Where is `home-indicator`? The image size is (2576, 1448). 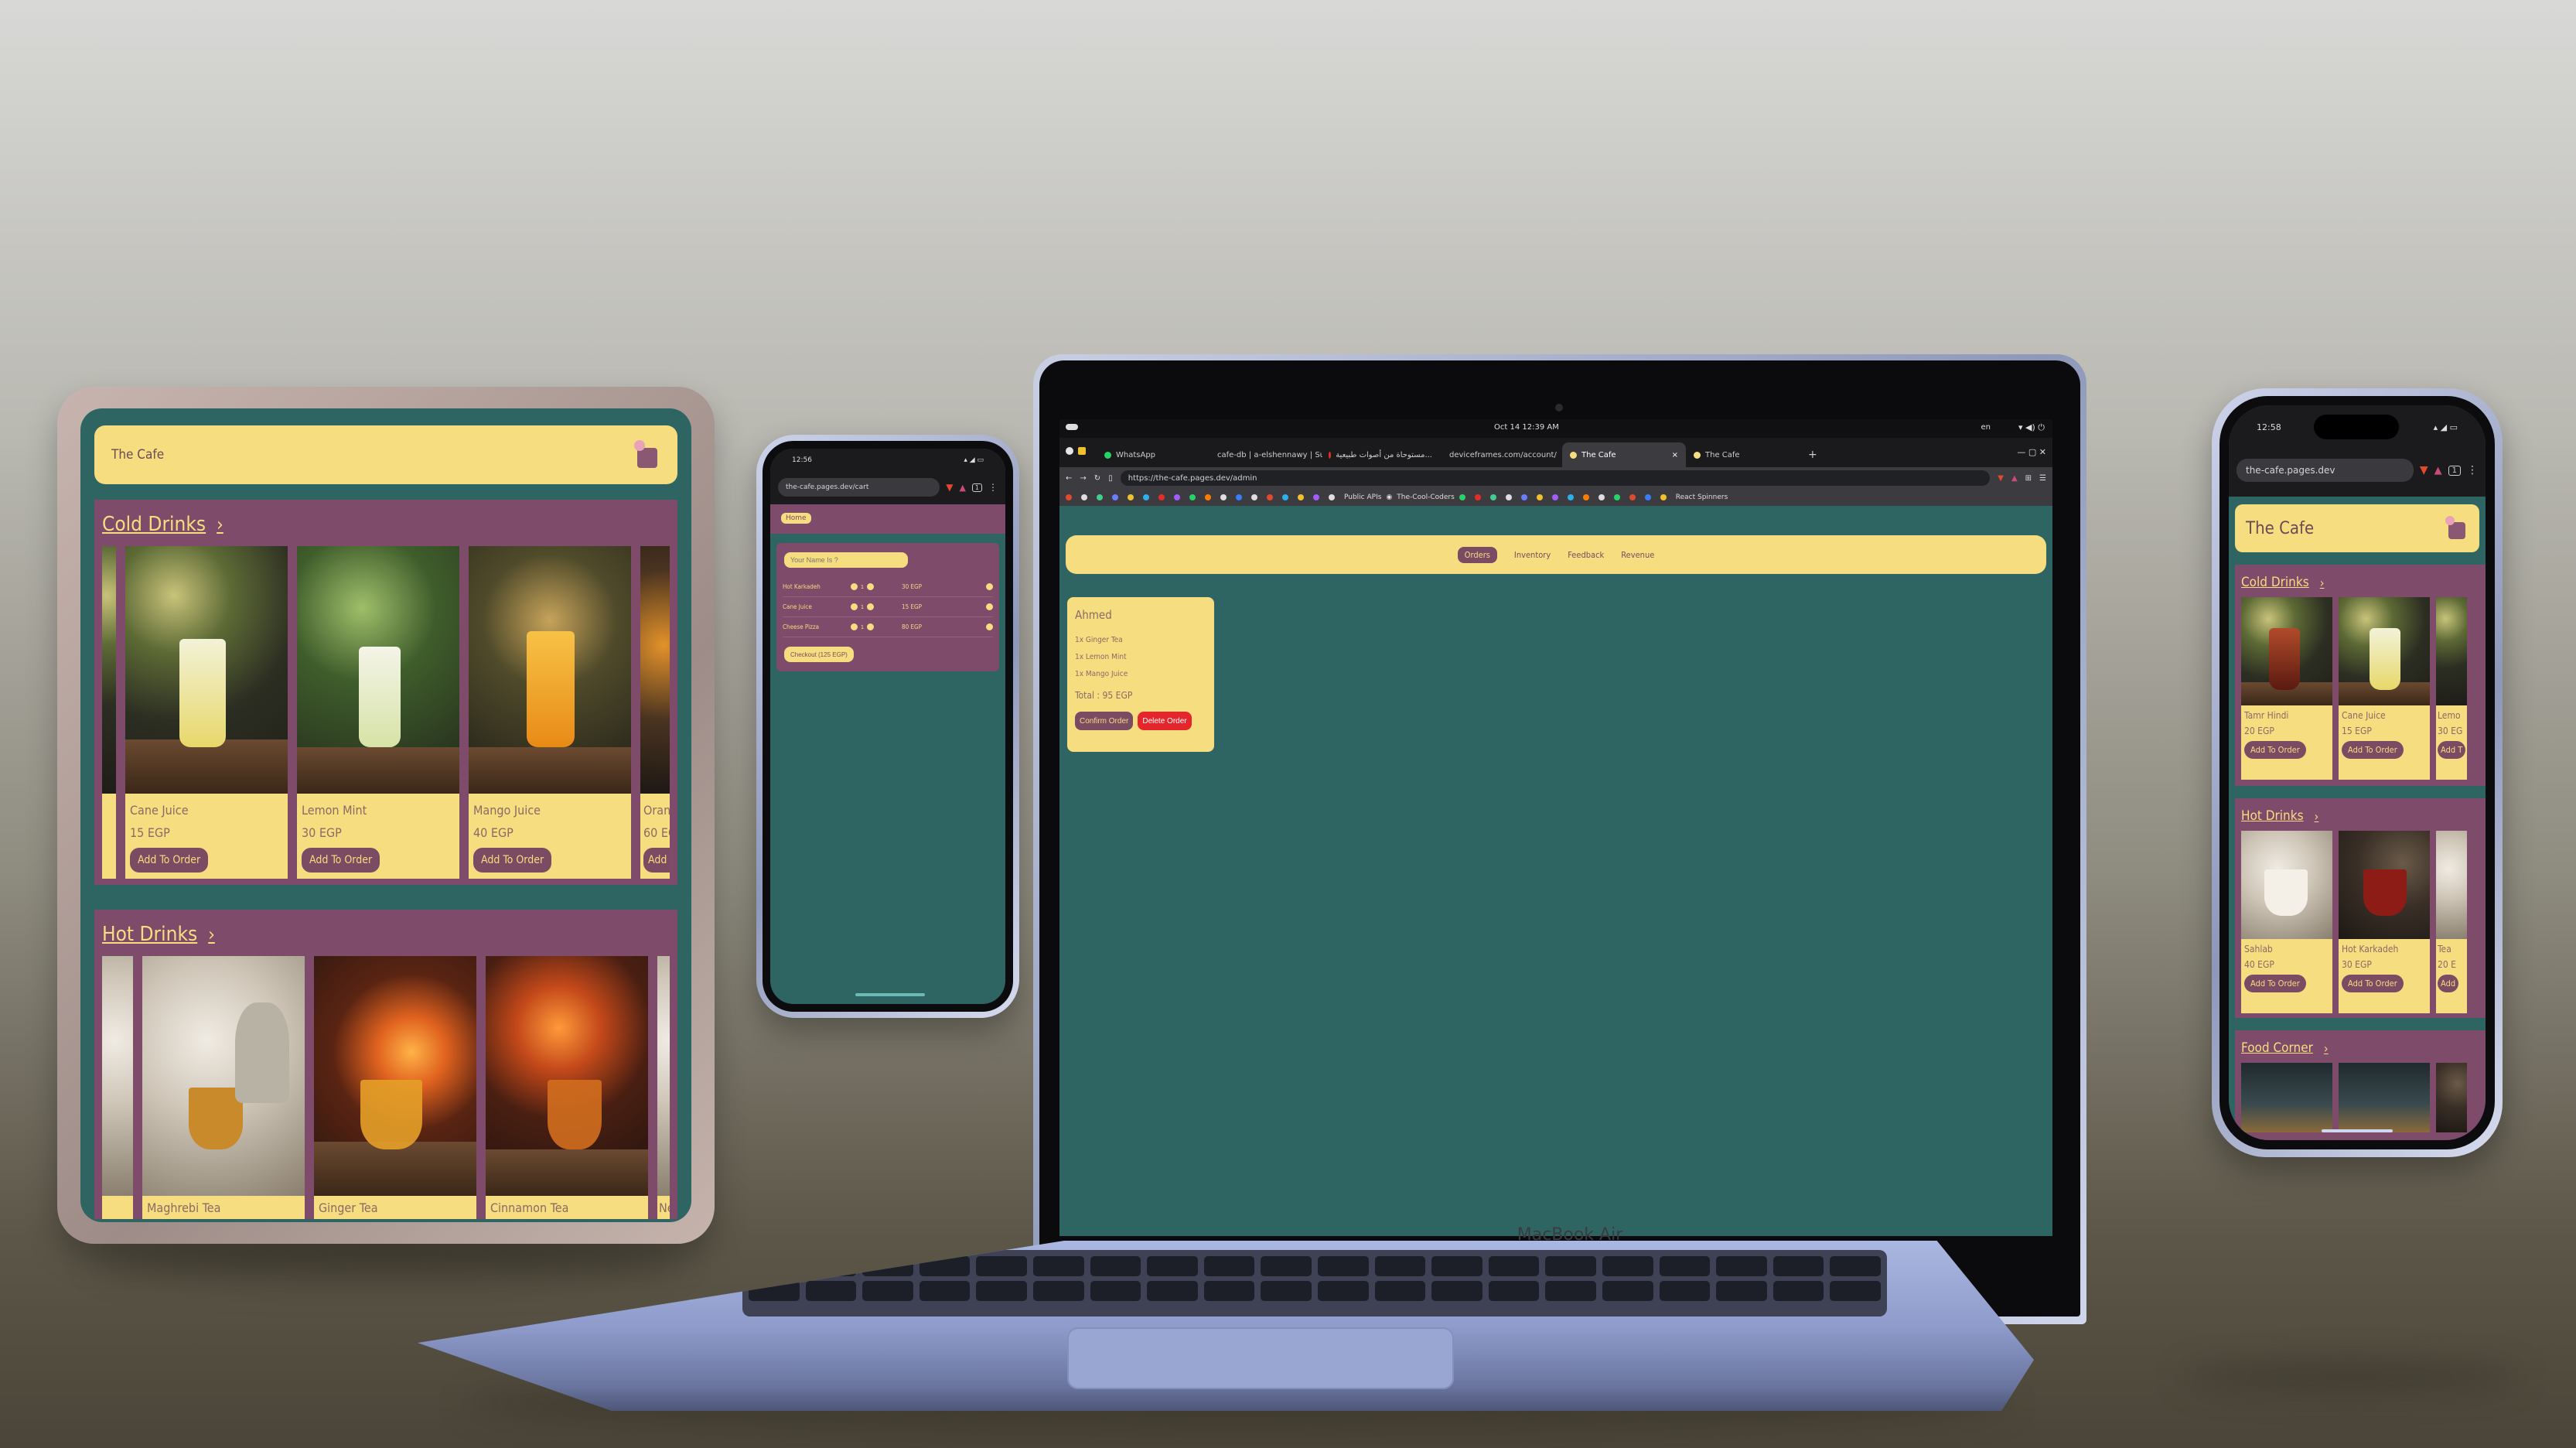 home-indicator is located at coordinates (2357, 1130).